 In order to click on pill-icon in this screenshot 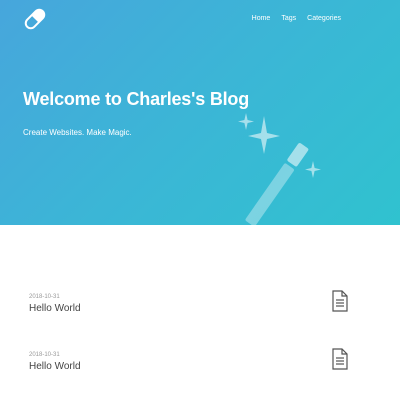, I will do `click(35, 19)`.